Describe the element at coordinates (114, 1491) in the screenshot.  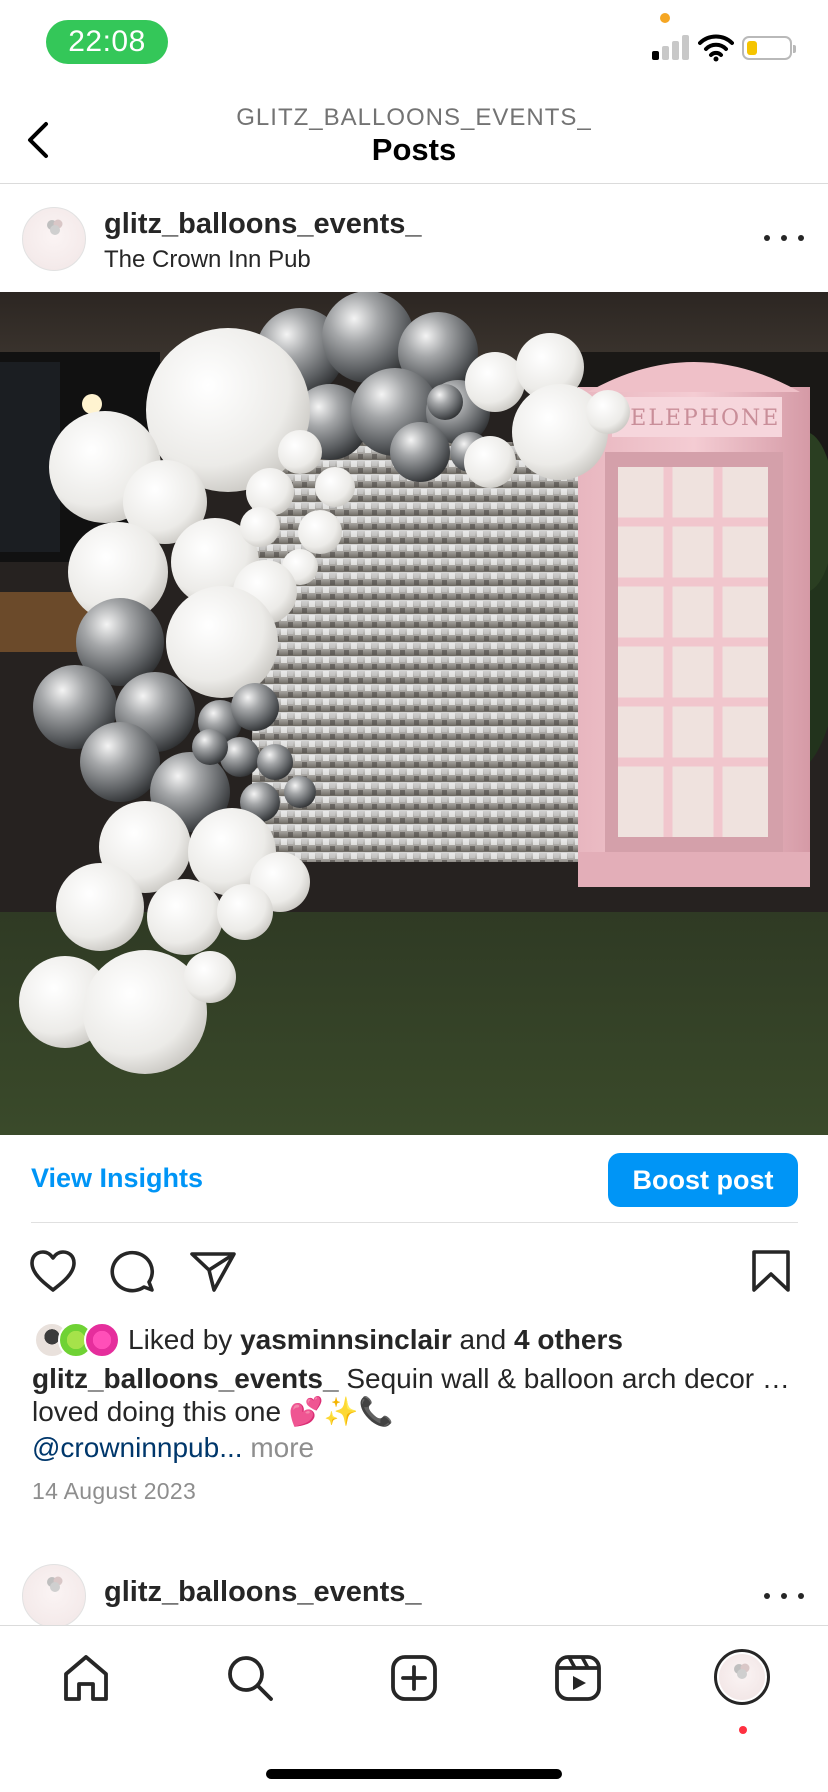
I see `post-date: 14 August 2023` at that location.